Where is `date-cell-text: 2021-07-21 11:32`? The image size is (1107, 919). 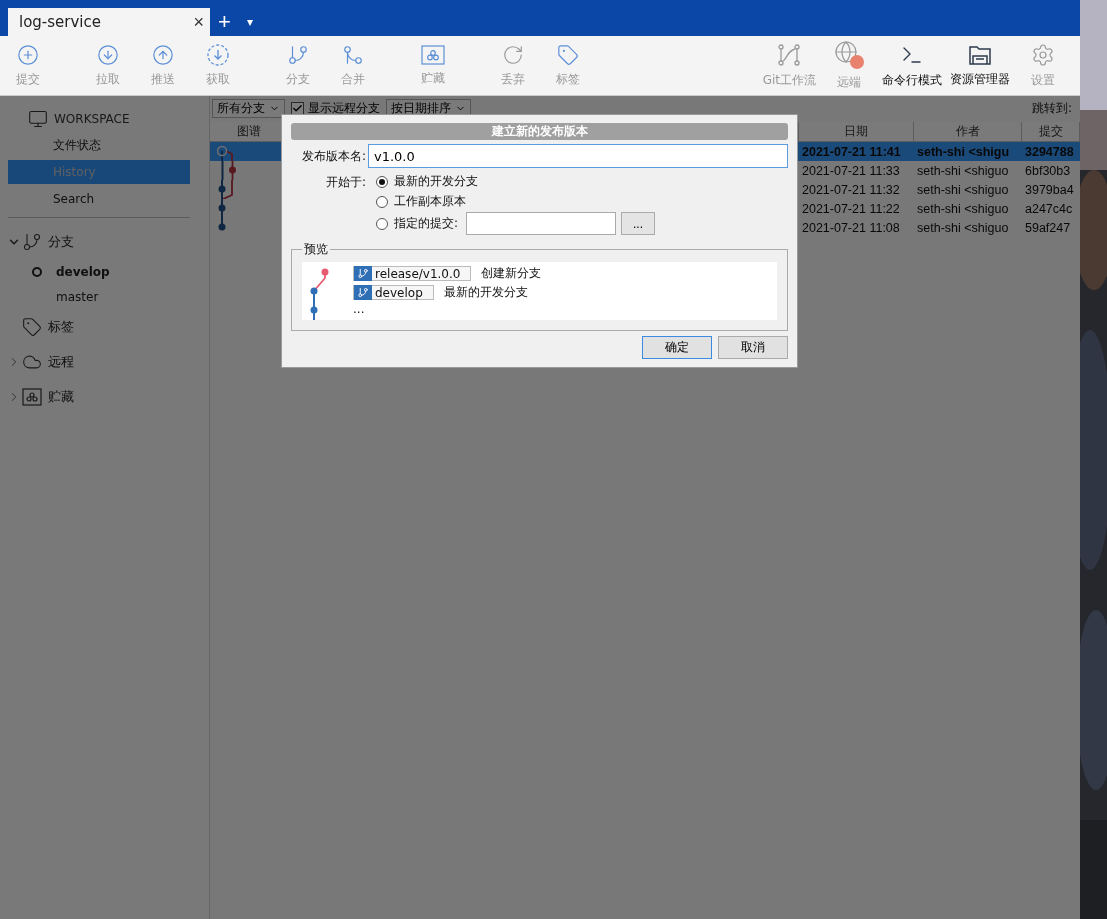 date-cell-text: 2021-07-21 11:32 is located at coordinates (850, 189).